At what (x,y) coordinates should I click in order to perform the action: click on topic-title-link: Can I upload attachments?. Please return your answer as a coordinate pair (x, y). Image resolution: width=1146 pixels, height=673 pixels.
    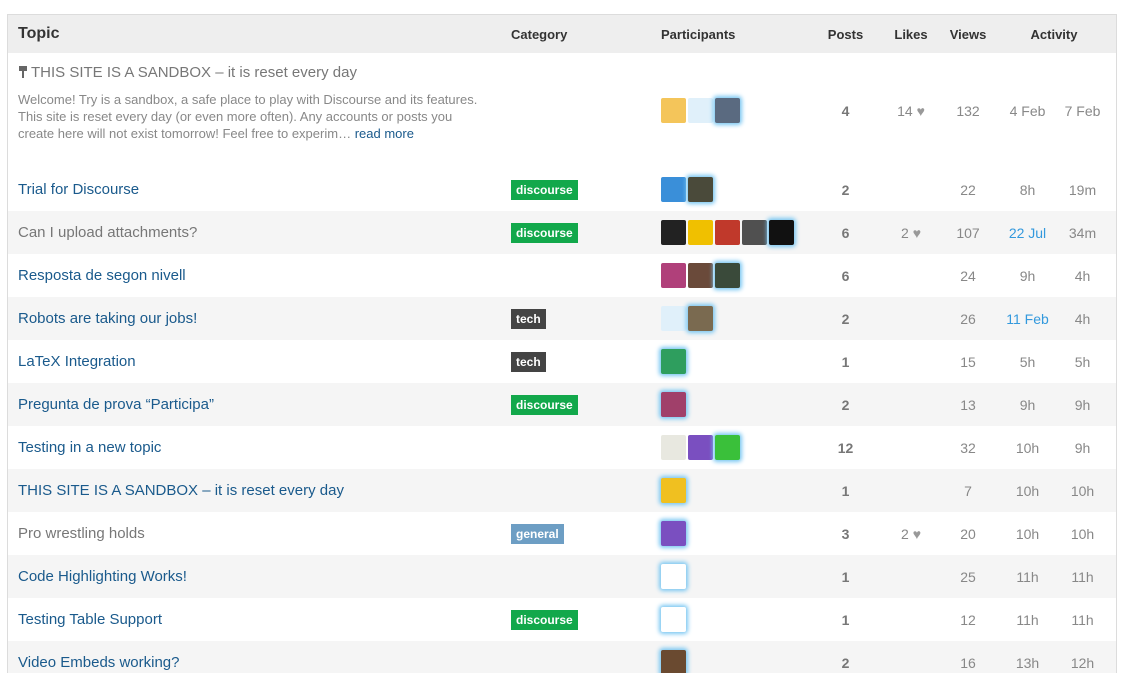
    Looking at the image, I should click on (107, 232).